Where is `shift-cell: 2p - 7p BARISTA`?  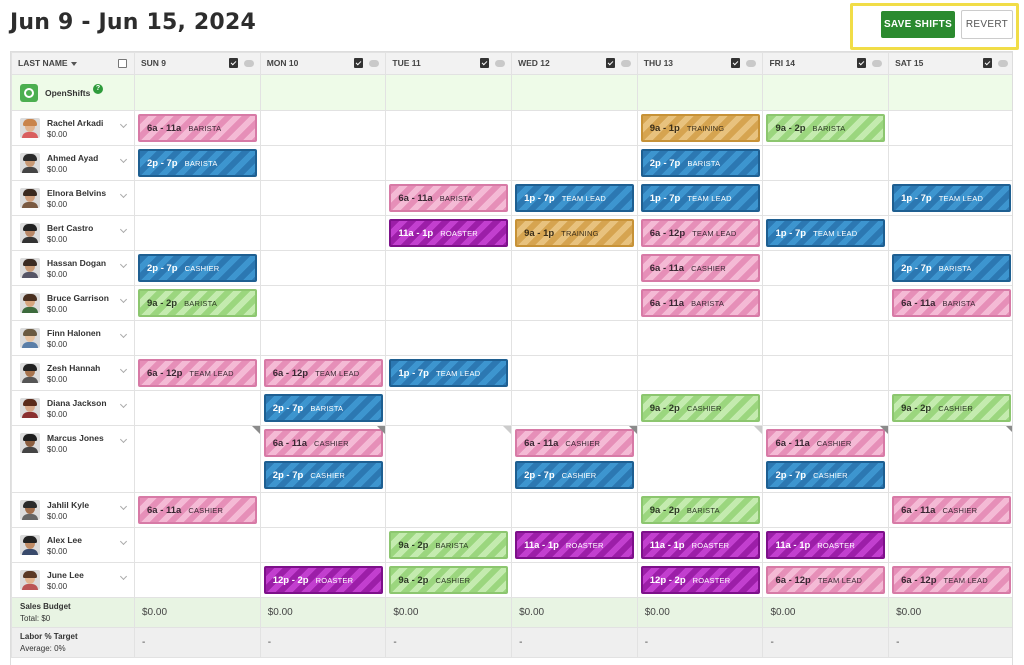
shift-cell: 2p - 7p BARISTA is located at coordinates (700, 163).